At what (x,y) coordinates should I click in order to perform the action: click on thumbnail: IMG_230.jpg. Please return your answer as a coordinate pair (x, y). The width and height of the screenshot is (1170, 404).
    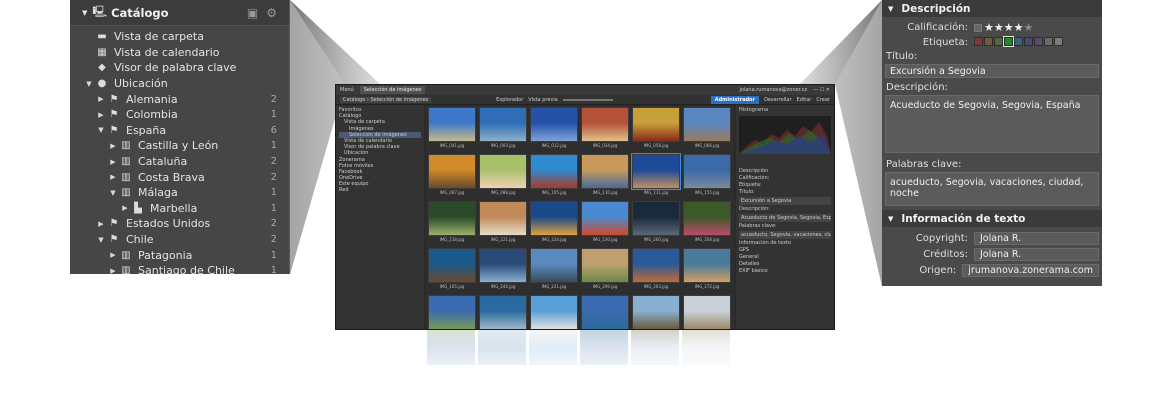
    Looking at the image, I should click on (605, 223).